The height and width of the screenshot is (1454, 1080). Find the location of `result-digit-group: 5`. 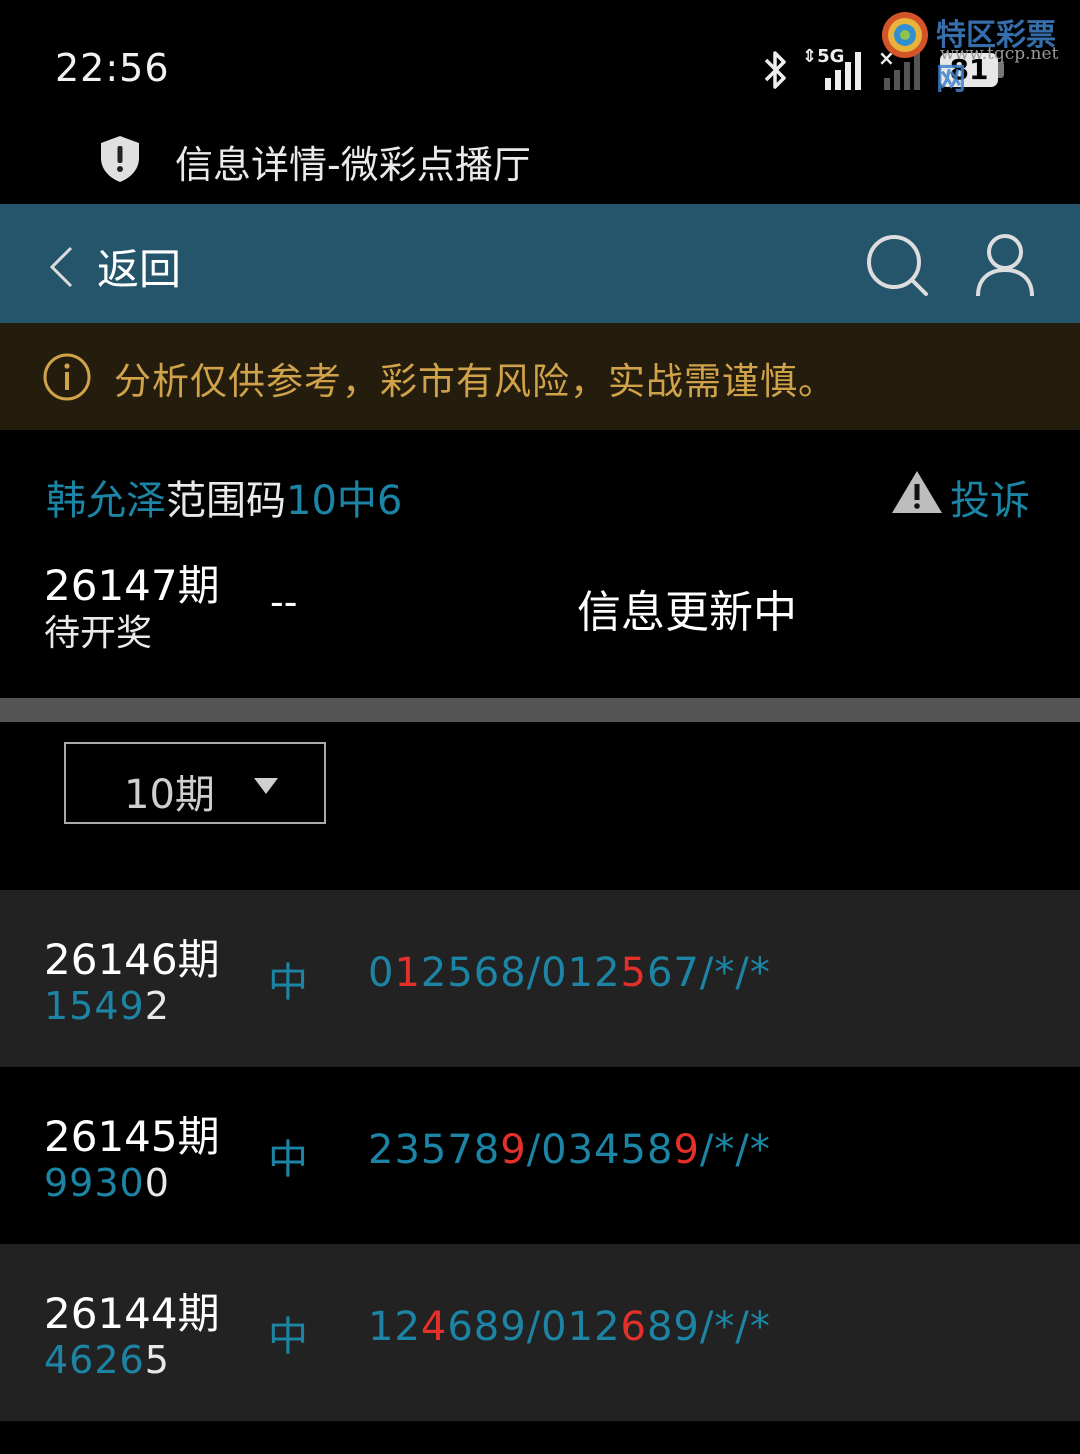

result-digit-group: 5 is located at coordinates (157, 1360).